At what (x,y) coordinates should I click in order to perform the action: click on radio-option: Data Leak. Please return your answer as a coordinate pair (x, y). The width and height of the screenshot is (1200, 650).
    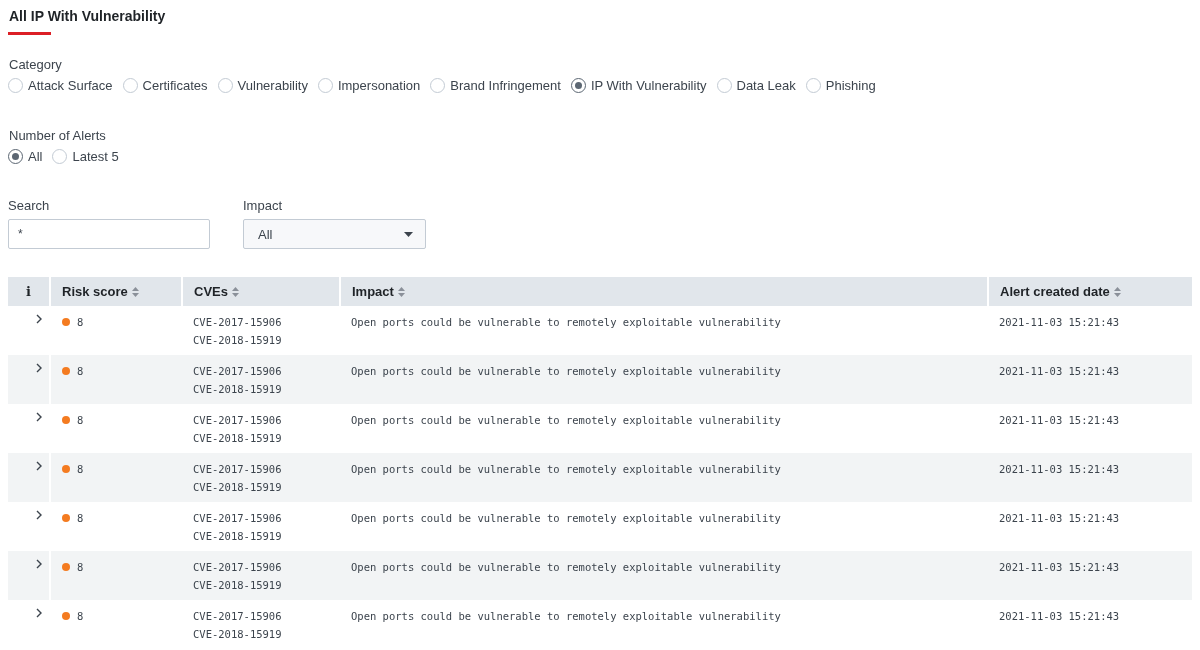
    Looking at the image, I should click on (756, 85).